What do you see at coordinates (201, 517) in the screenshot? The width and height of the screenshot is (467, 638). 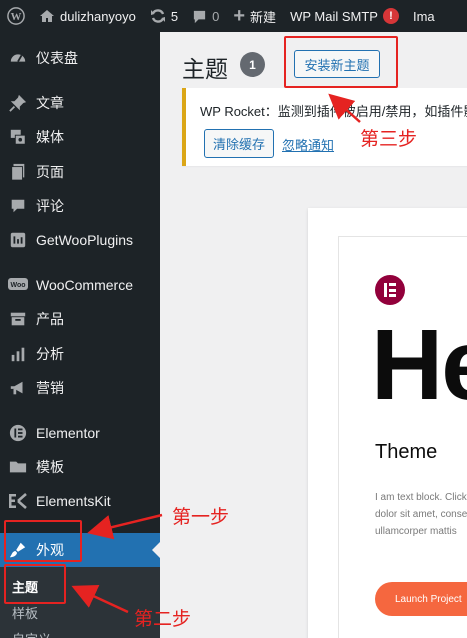 I see `step1-label: 第一步` at bounding box center [201, 517].